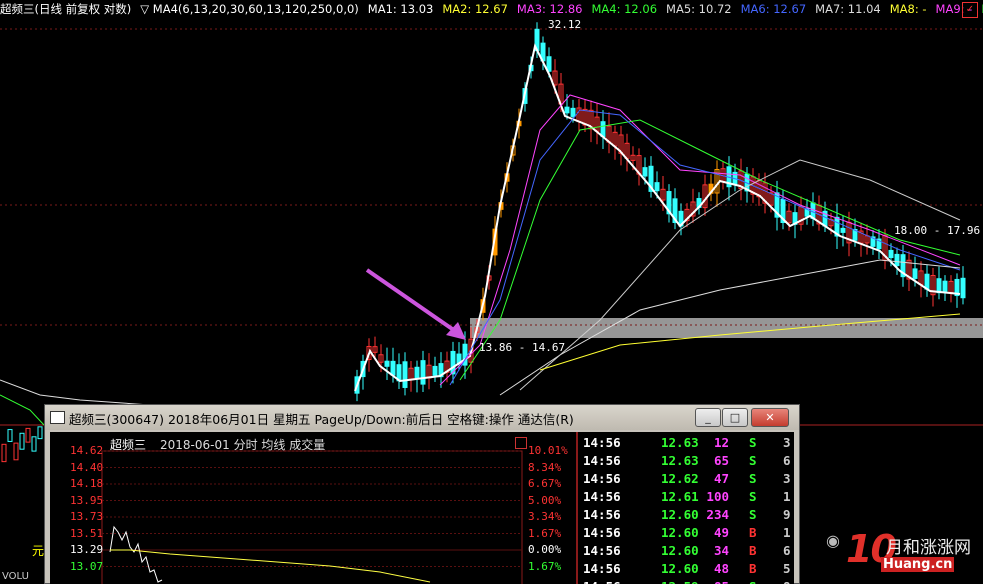 Image resolution: width=983 pixels, height=584 pixels. Describe the element at coordinates (87, 566) in the screenshot. I see `price-axis-label: 13.07` at that location.